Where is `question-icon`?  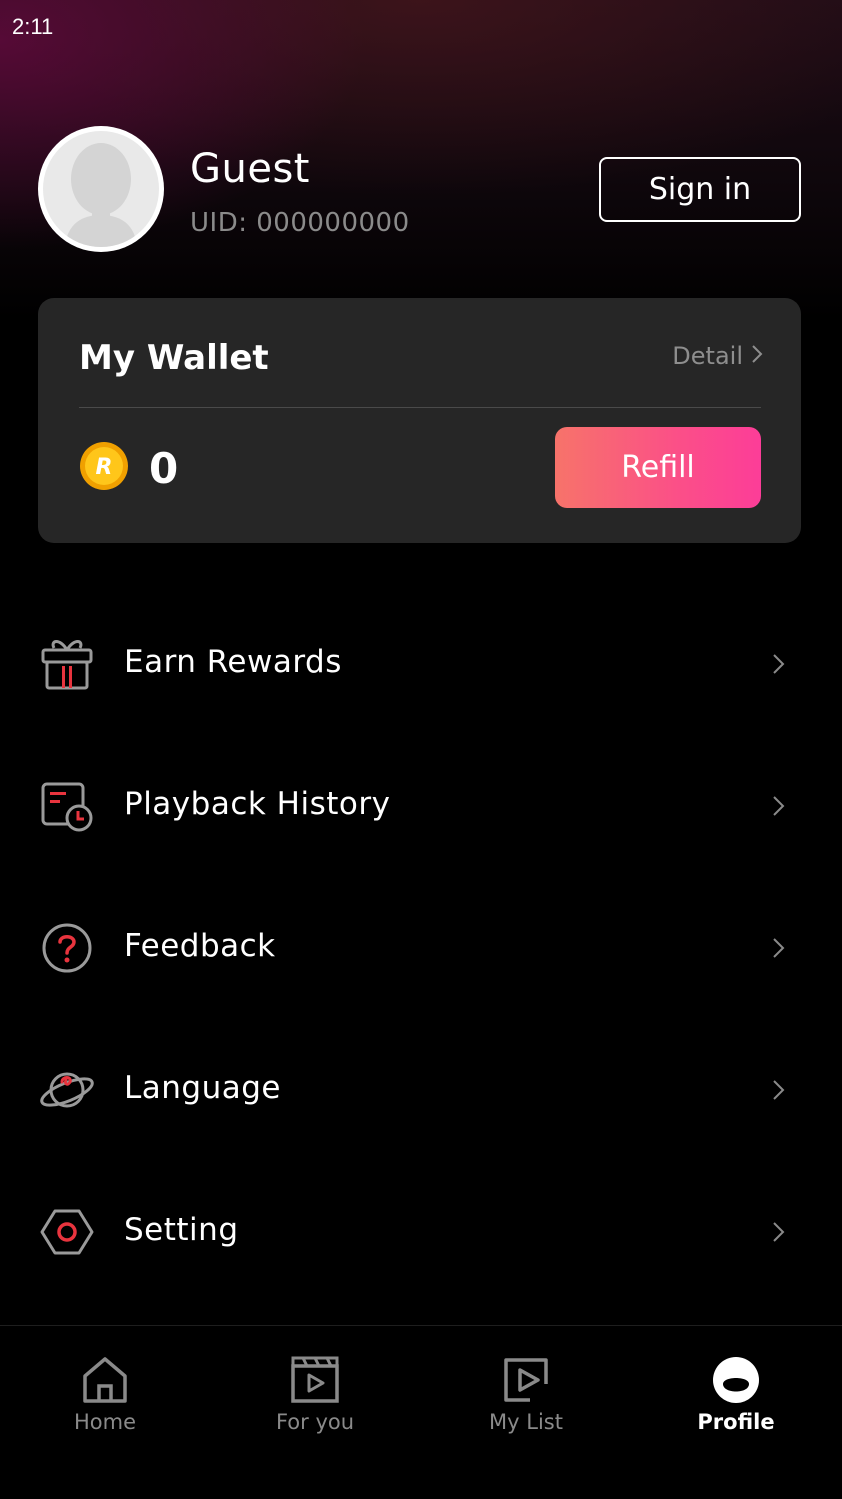 question-icon is located at coordinates (67, 948).